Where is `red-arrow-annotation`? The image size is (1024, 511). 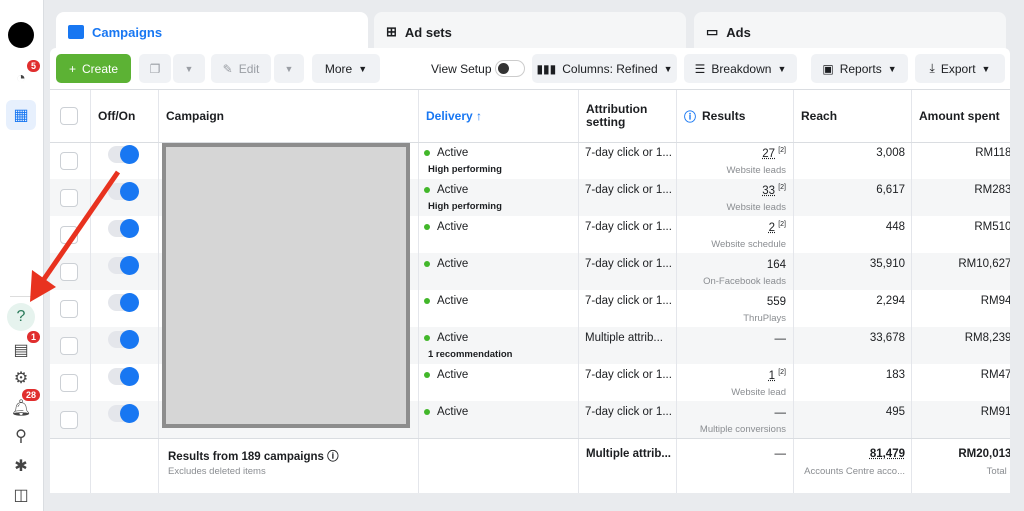
red-arrow-annotation is located at coordinates (75, 236).